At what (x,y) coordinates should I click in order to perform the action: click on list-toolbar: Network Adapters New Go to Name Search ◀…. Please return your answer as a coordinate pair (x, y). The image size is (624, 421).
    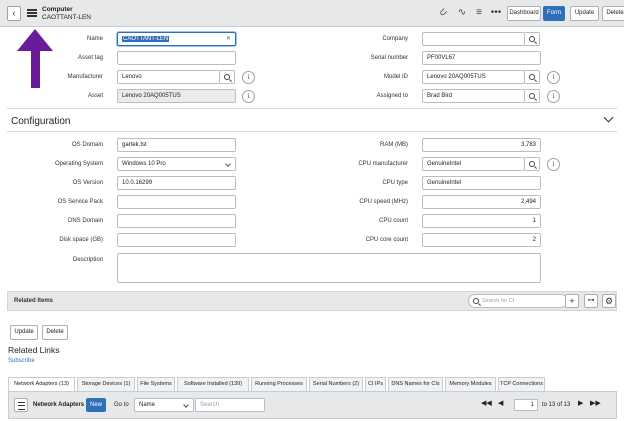
    Looking at the image, I should click on (312, 405).